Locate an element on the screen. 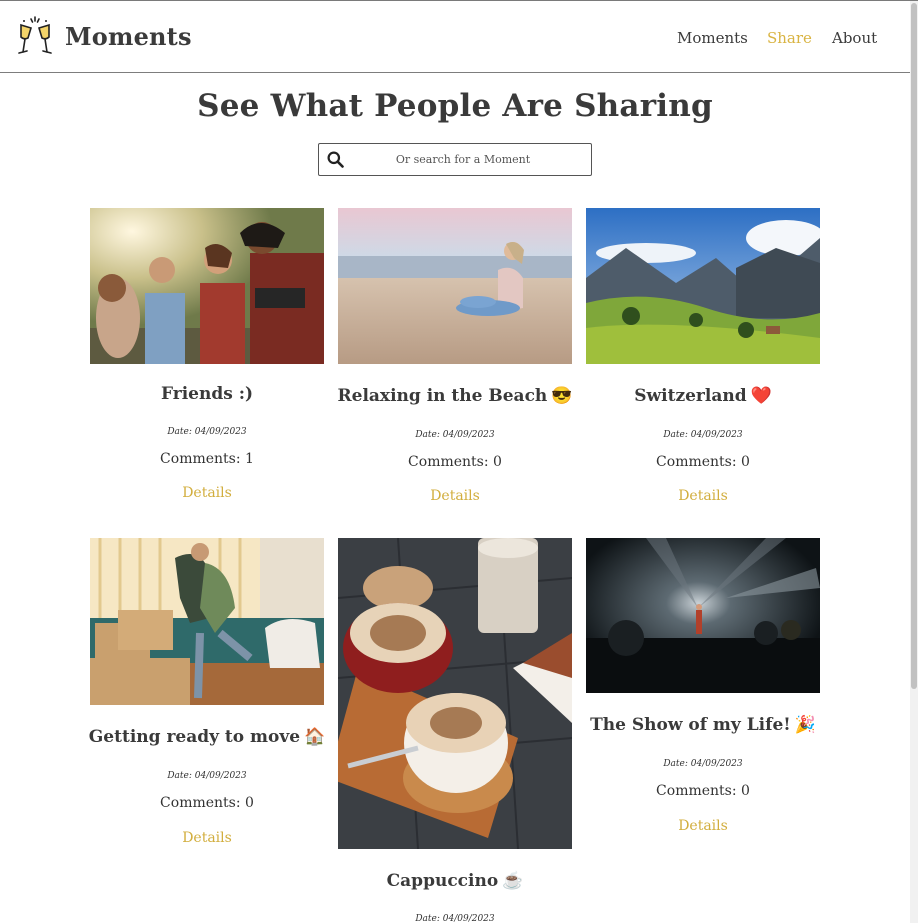 Image resolution: width=918 pixels, height=924 pixels. party-popper-emoji-icon: 🎉 is located at coordinates (805, 725).